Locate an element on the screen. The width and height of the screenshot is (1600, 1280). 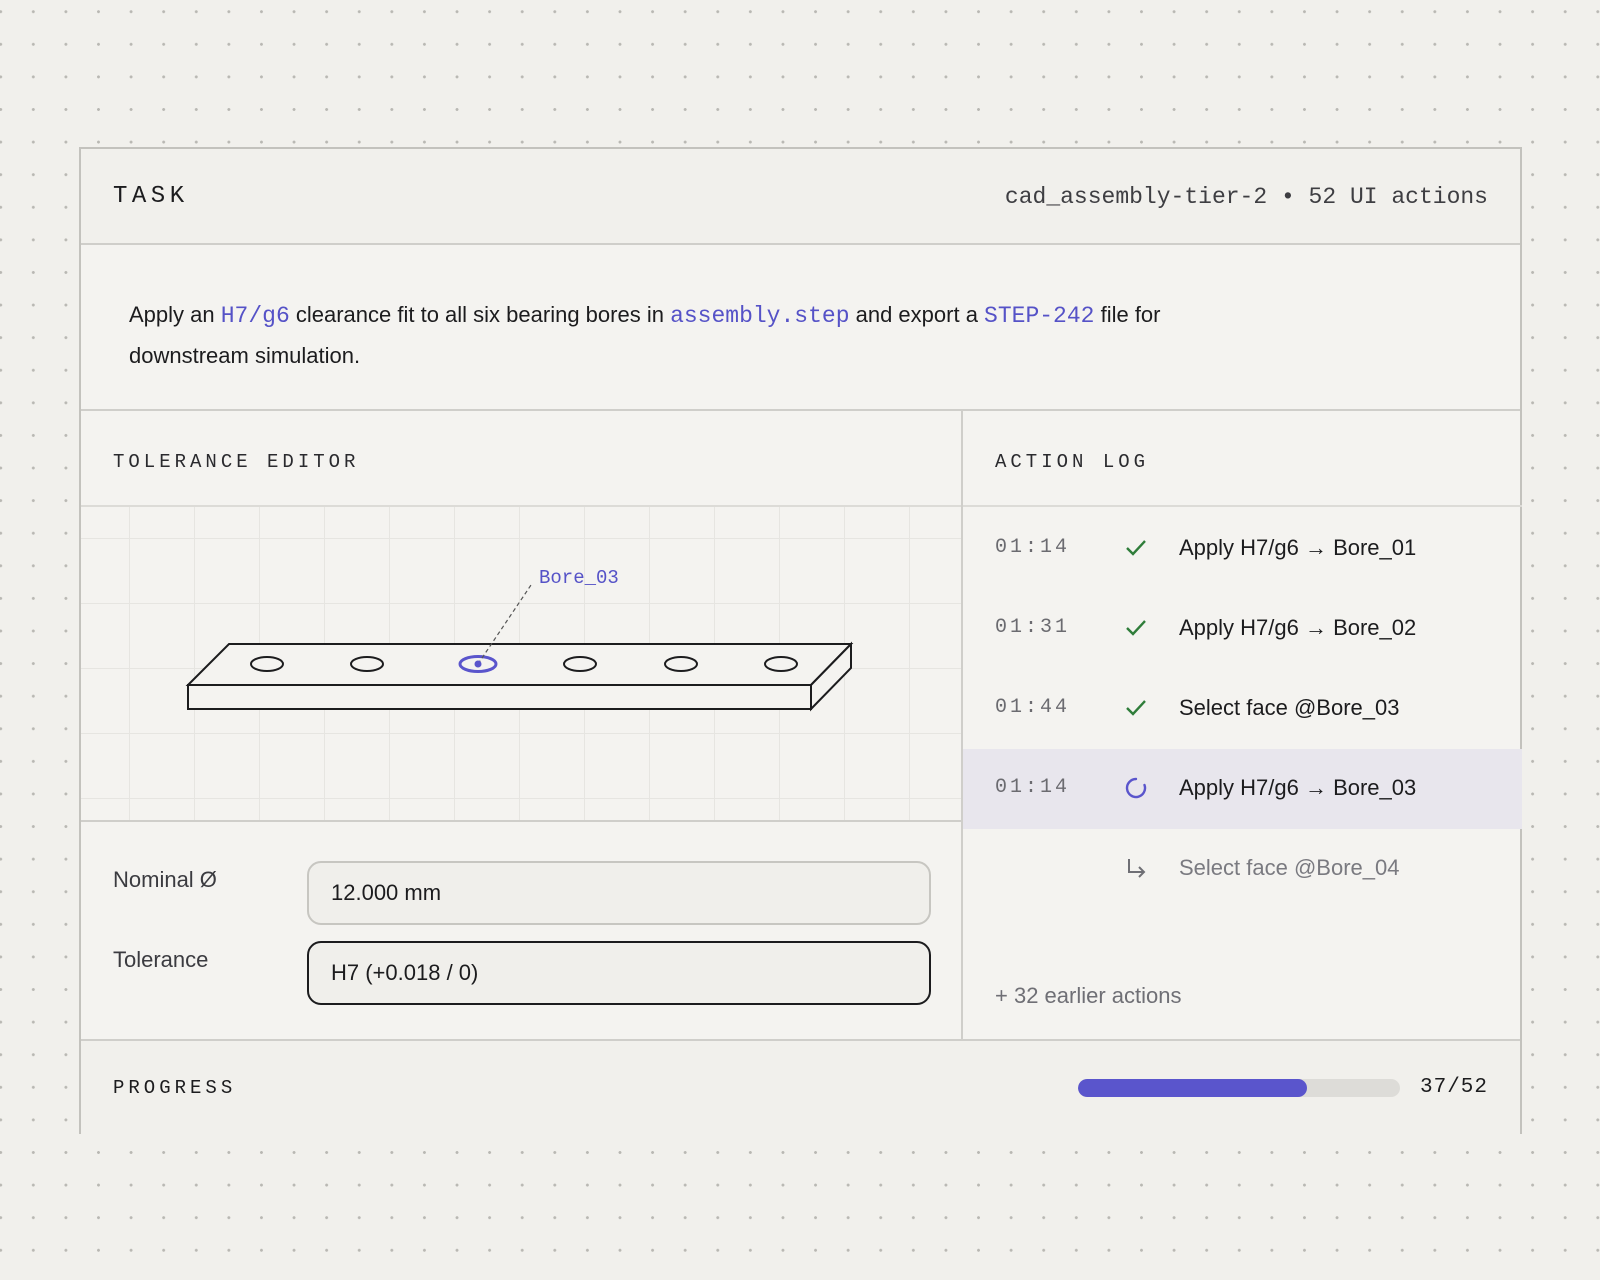
tolerance-label: Tolerance is located at coordinates (161, 959).